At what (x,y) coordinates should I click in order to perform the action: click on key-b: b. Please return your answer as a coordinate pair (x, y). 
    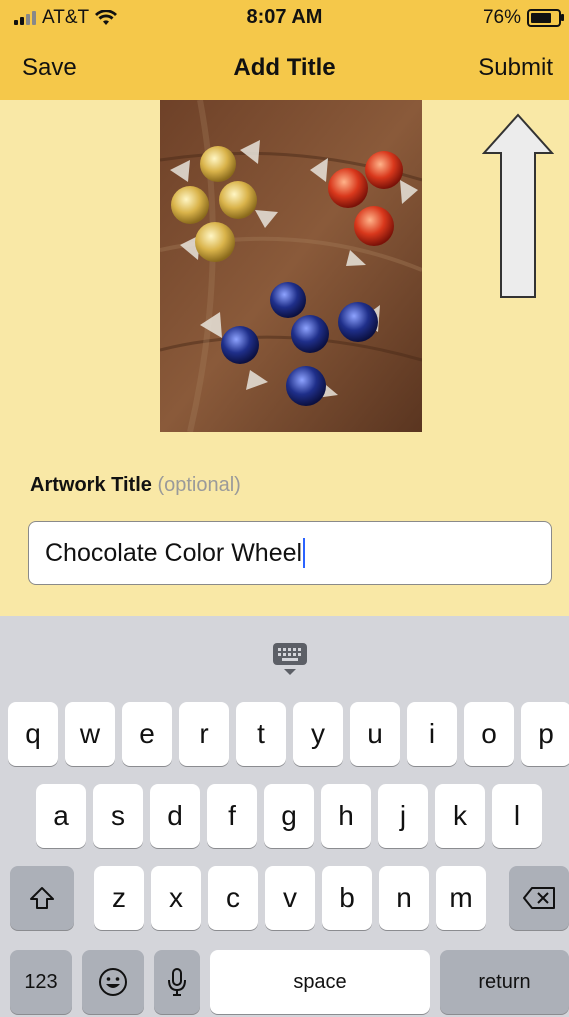
    Looking at the image, I should click on (347, 898).